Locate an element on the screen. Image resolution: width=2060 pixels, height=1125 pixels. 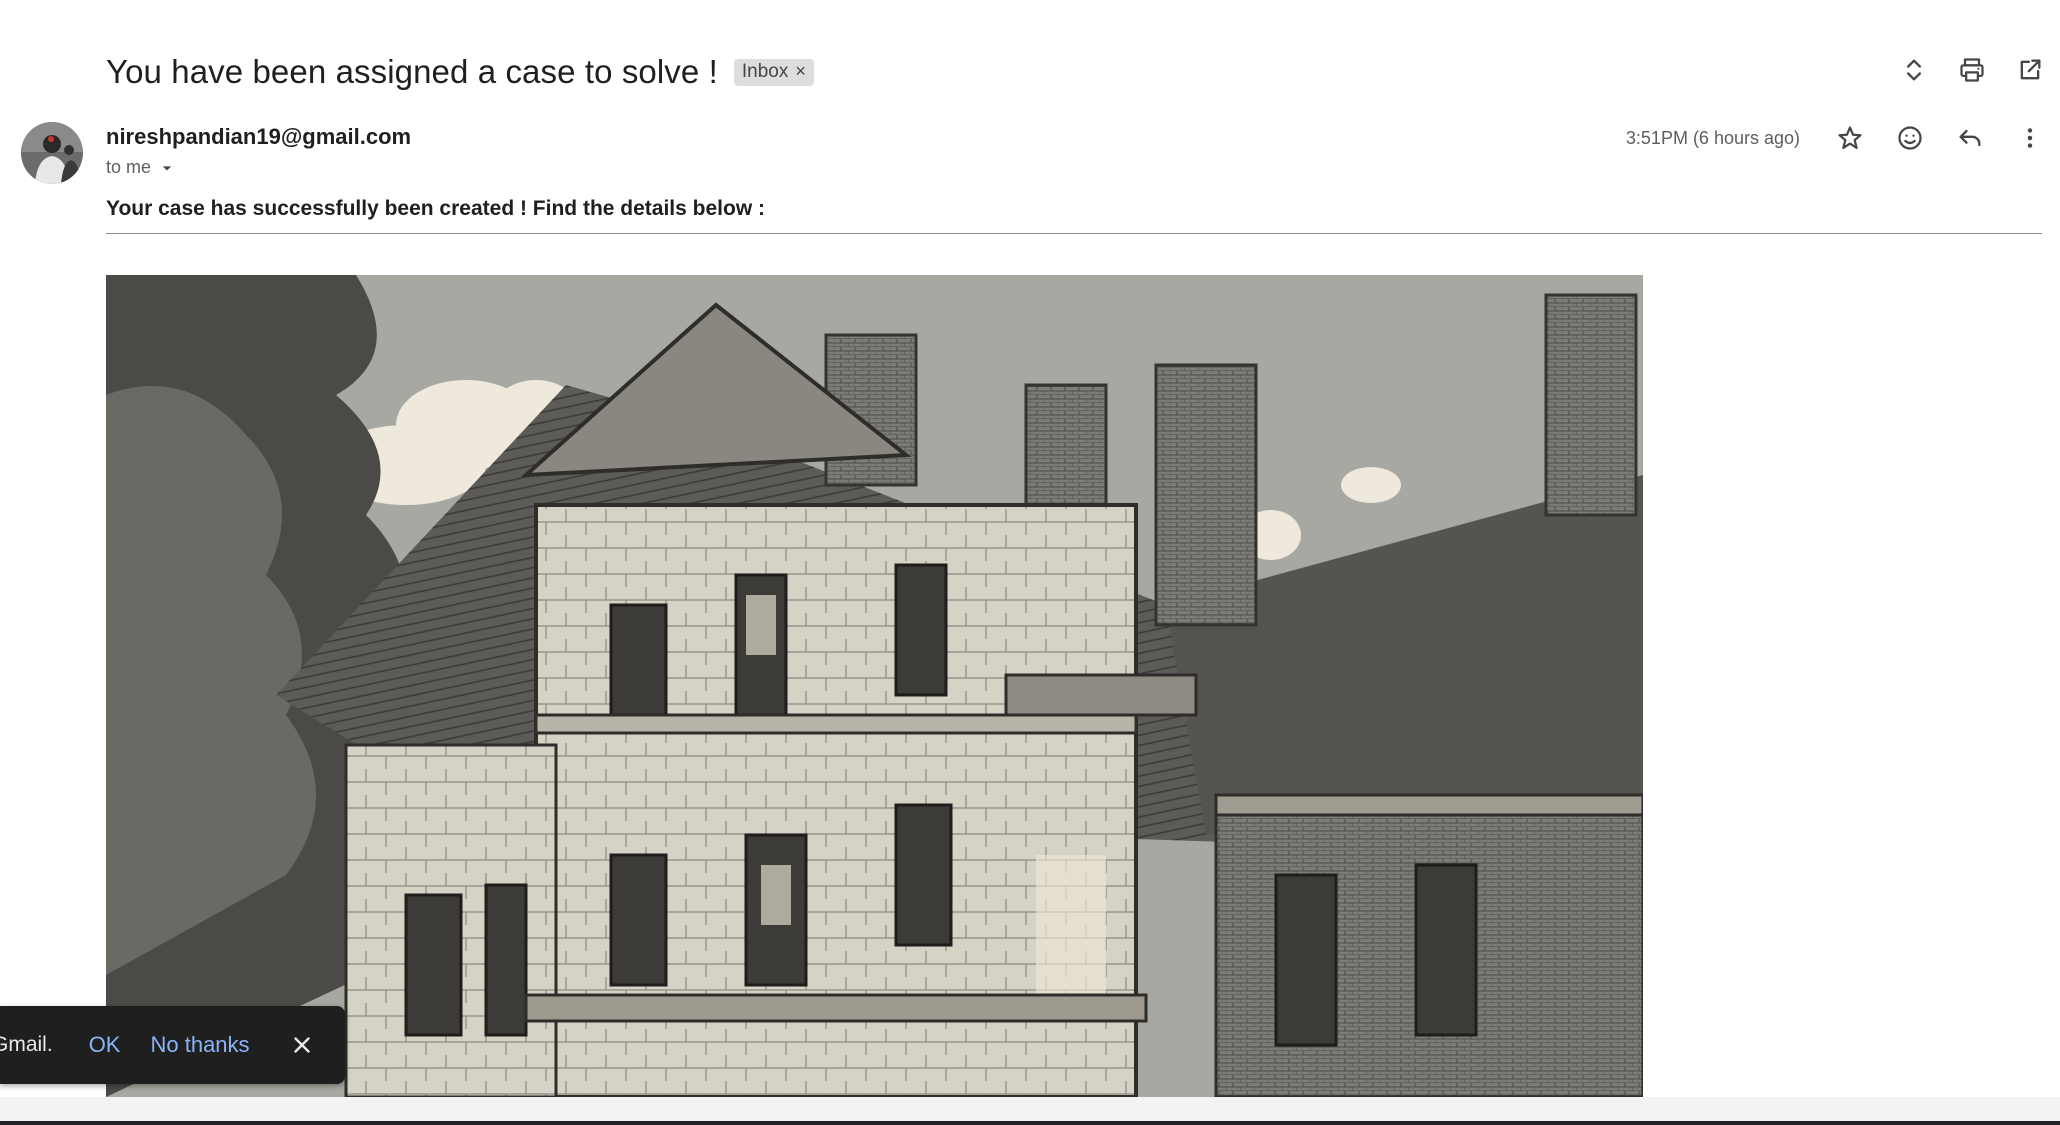
sender-email: nireshpandian19@gmail.com is located at coordinates (259, 136).